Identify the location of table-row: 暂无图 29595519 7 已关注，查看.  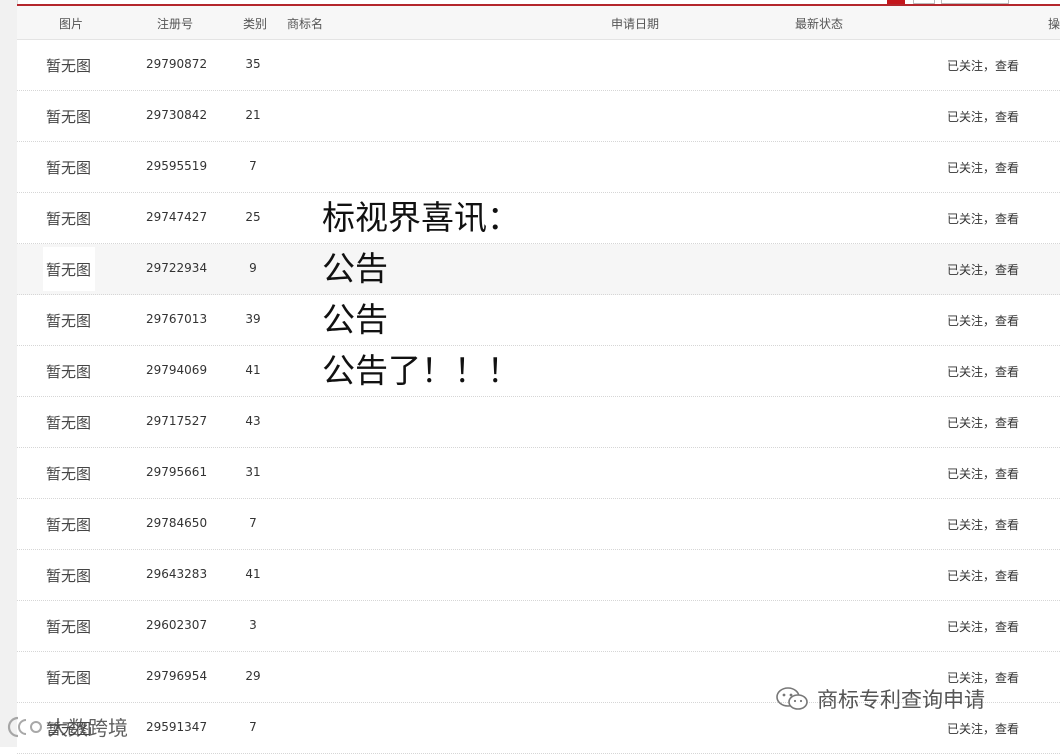
(538, 167).